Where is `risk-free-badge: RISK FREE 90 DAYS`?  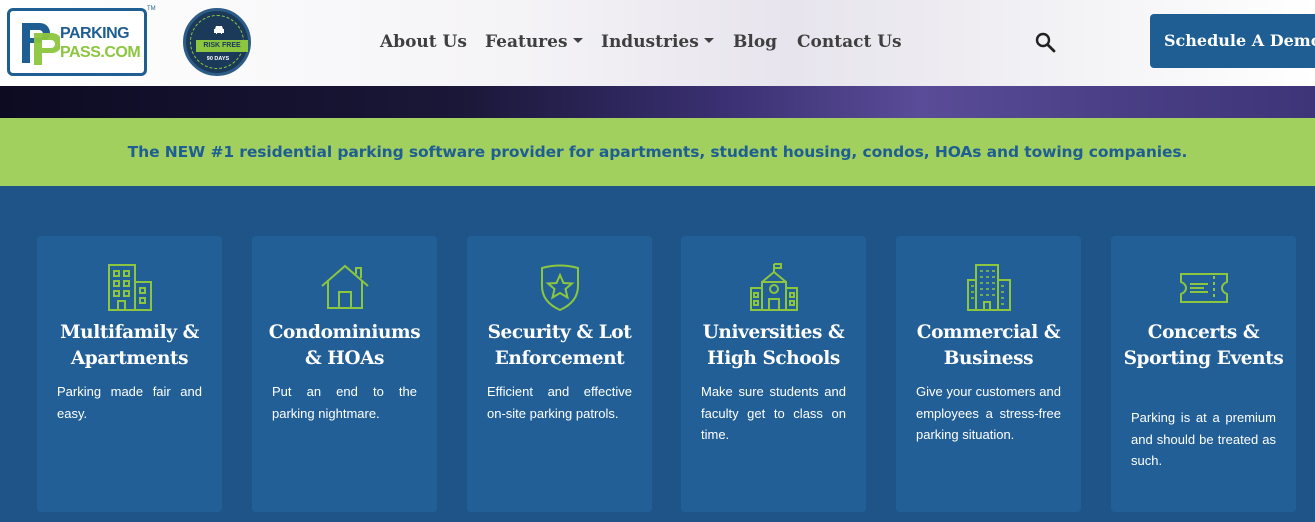 risk-free-badge: RISK FREE 90 DAYS is located at coordinates (217, 42).